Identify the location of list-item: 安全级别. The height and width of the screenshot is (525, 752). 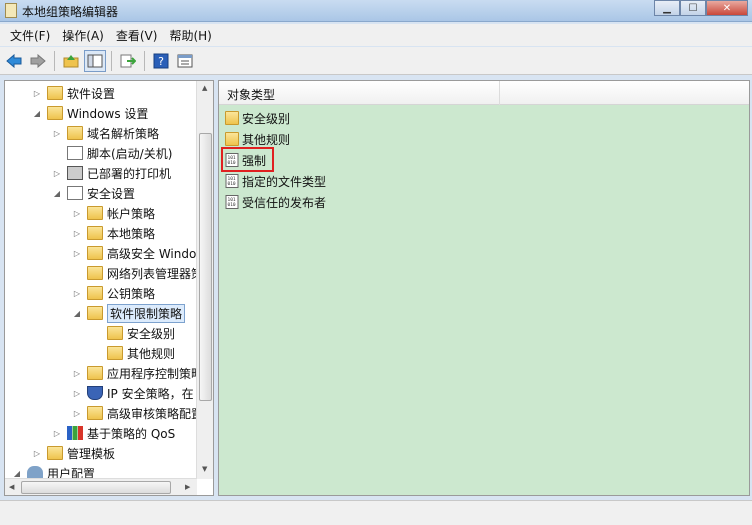
(257, 118).